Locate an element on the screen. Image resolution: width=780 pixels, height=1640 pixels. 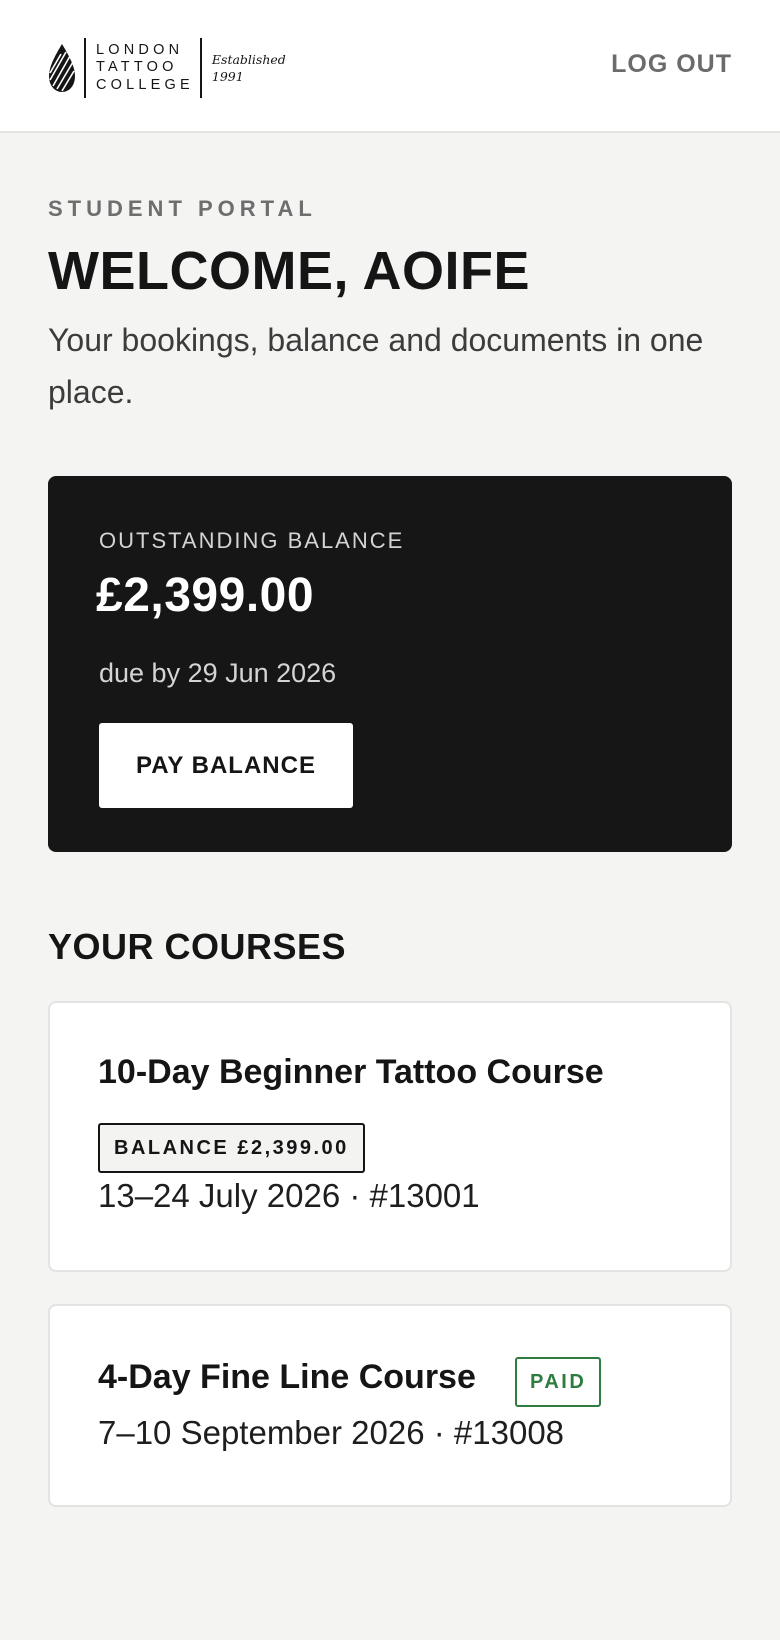
logo-line-3: COLLEGE is located at coordinates (145, 84).